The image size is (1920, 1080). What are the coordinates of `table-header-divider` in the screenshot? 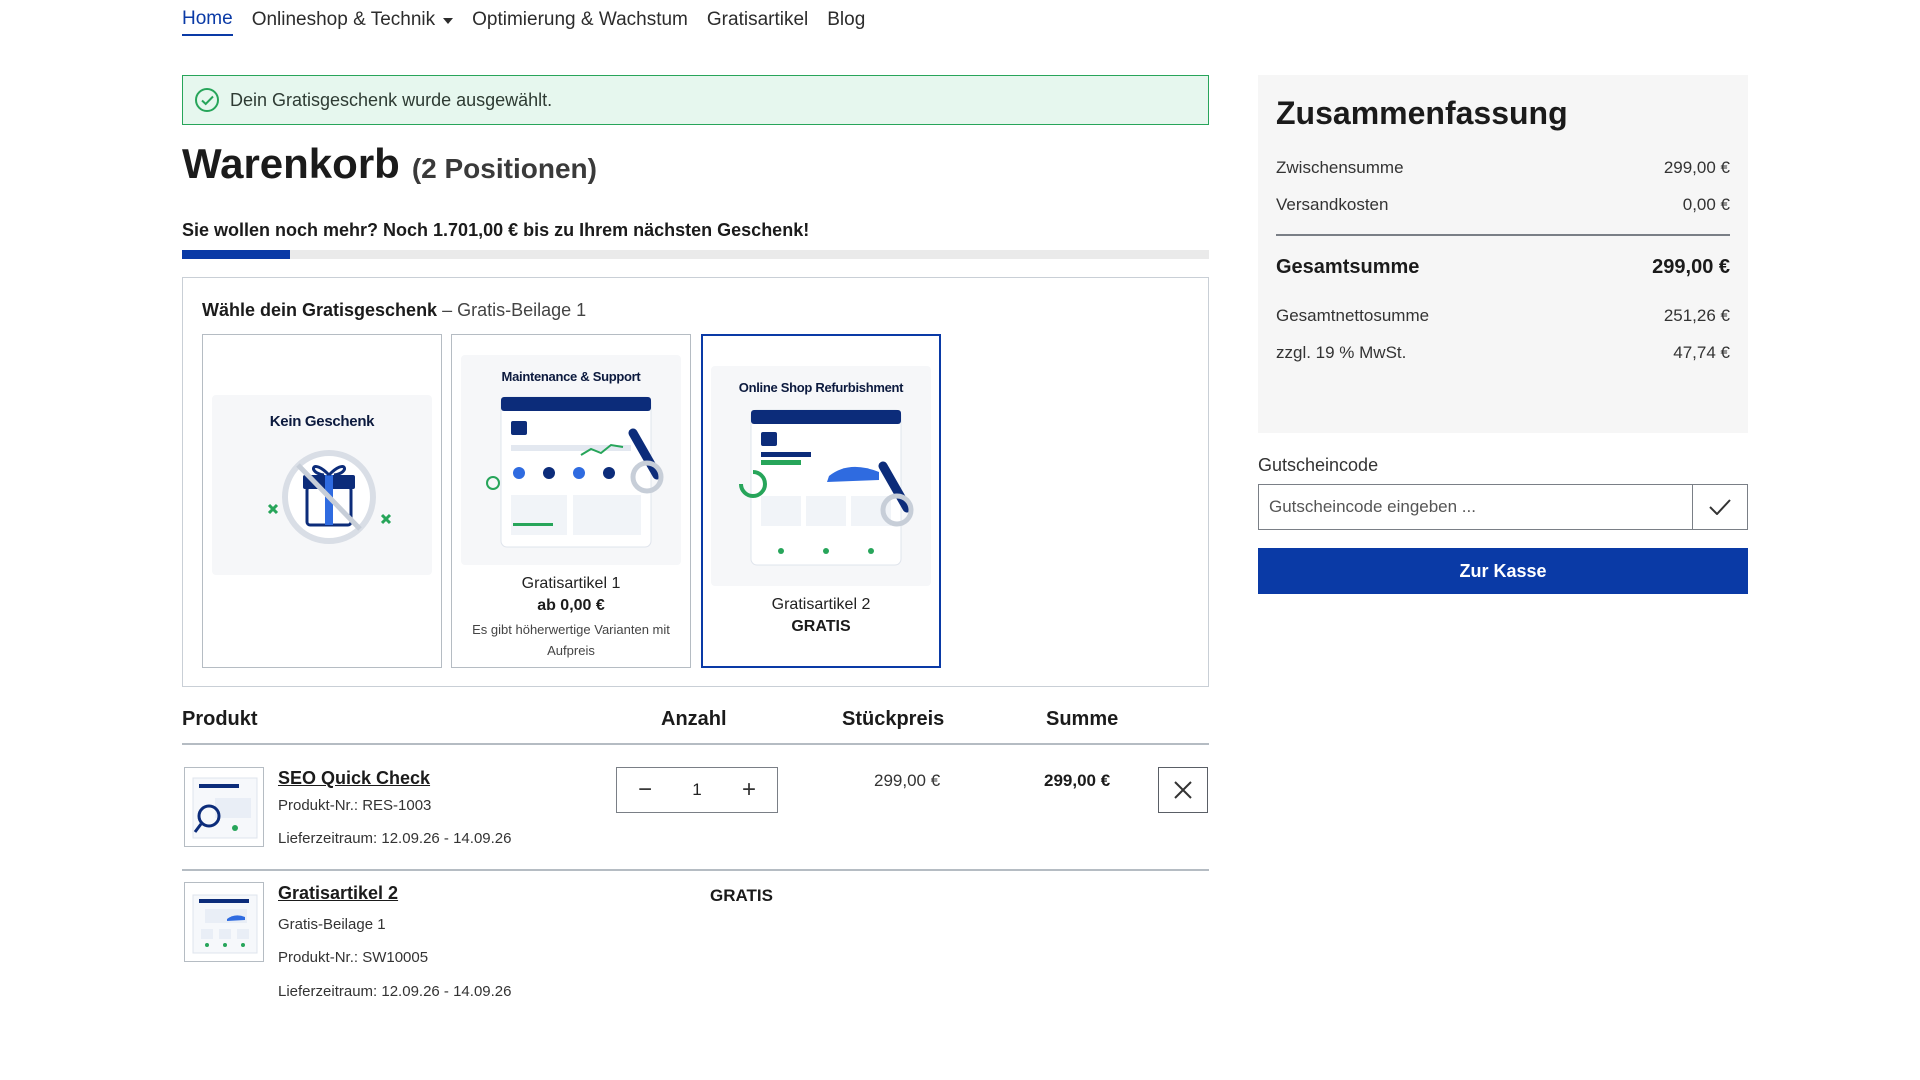 It's located at (695, 744).